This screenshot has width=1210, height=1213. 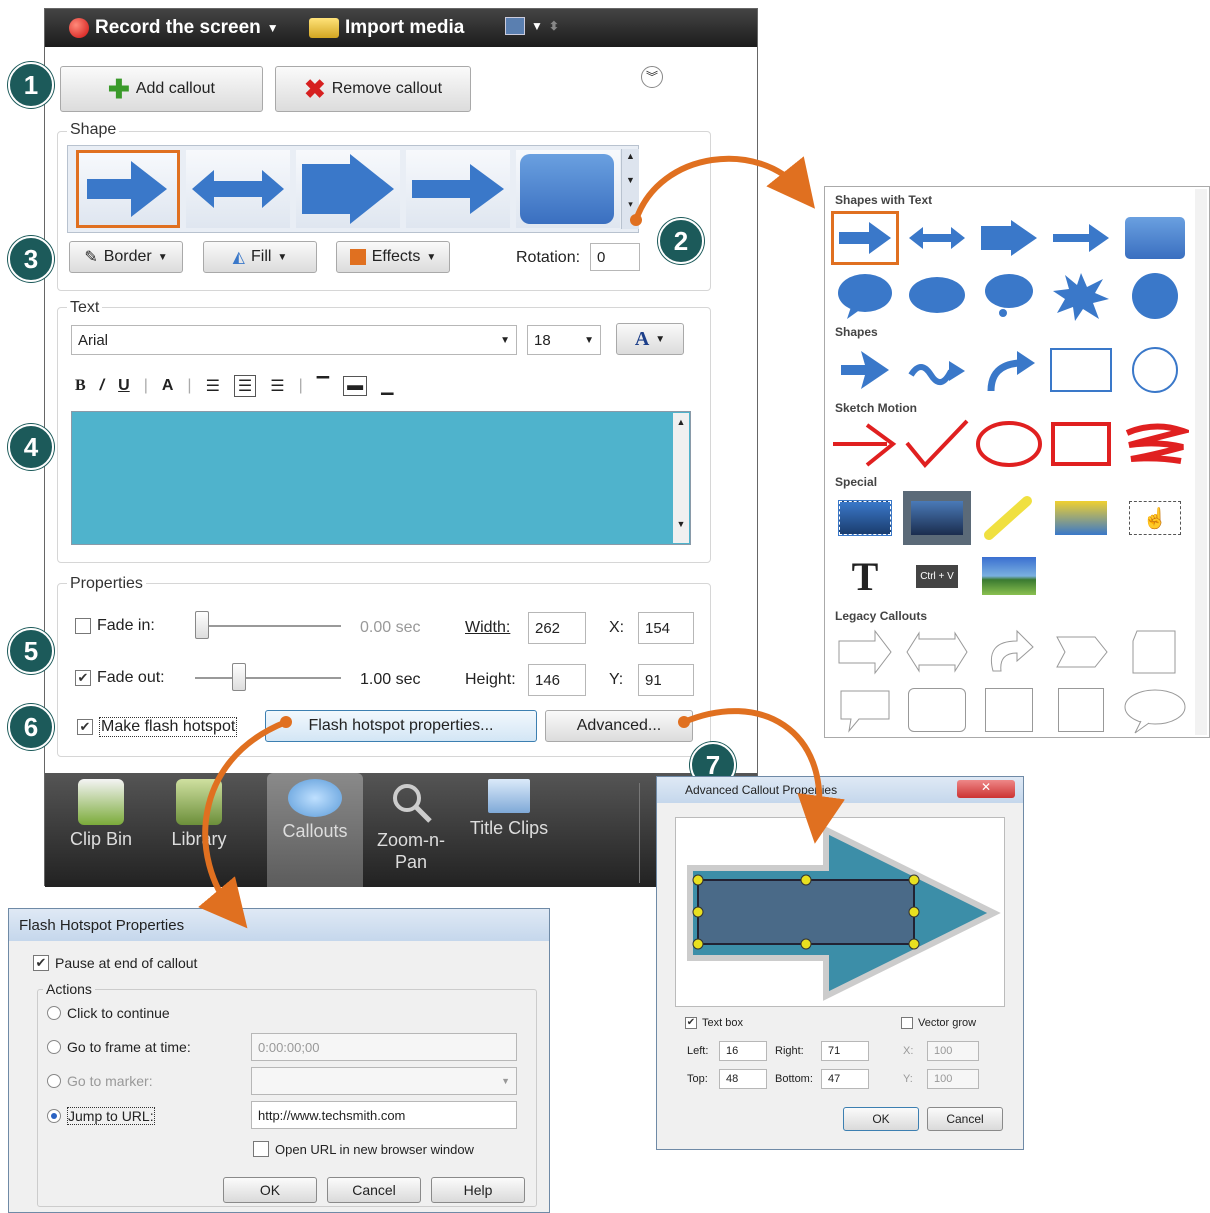 I want to click on connector-to-advanced-dialog, so click(x=763, y=776).